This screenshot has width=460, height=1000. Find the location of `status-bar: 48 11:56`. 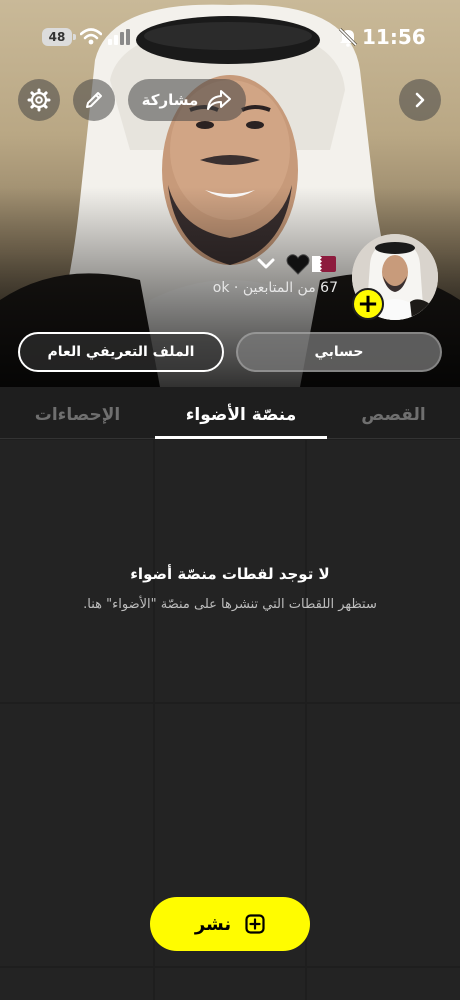

status-bar: 48 11:56 is located at coordinates (230, 38).